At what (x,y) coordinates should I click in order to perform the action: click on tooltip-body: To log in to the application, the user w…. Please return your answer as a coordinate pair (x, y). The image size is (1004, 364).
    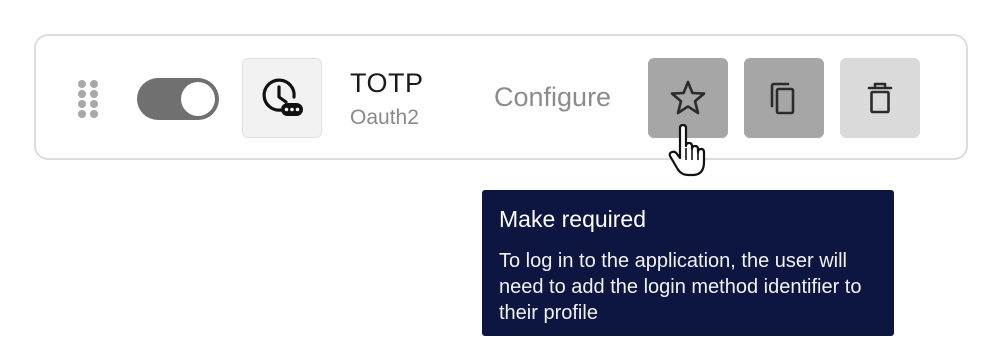
    Looking at the image, I should click on (680, 287).